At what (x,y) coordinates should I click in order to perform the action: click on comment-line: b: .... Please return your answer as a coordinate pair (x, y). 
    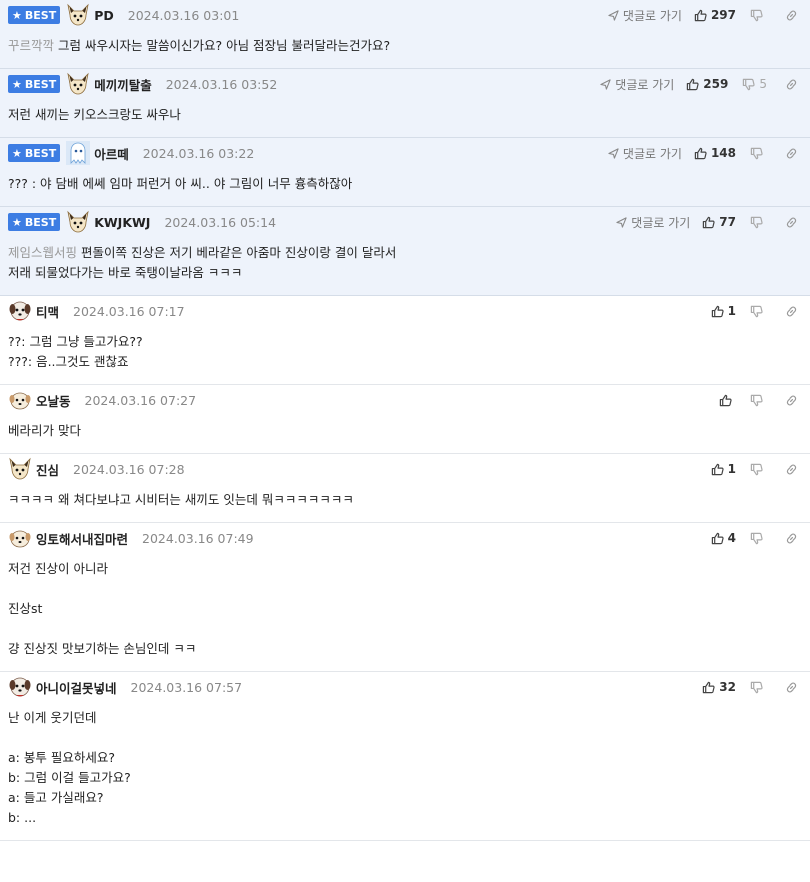
    Looking at the image, I should click on (405, 818).